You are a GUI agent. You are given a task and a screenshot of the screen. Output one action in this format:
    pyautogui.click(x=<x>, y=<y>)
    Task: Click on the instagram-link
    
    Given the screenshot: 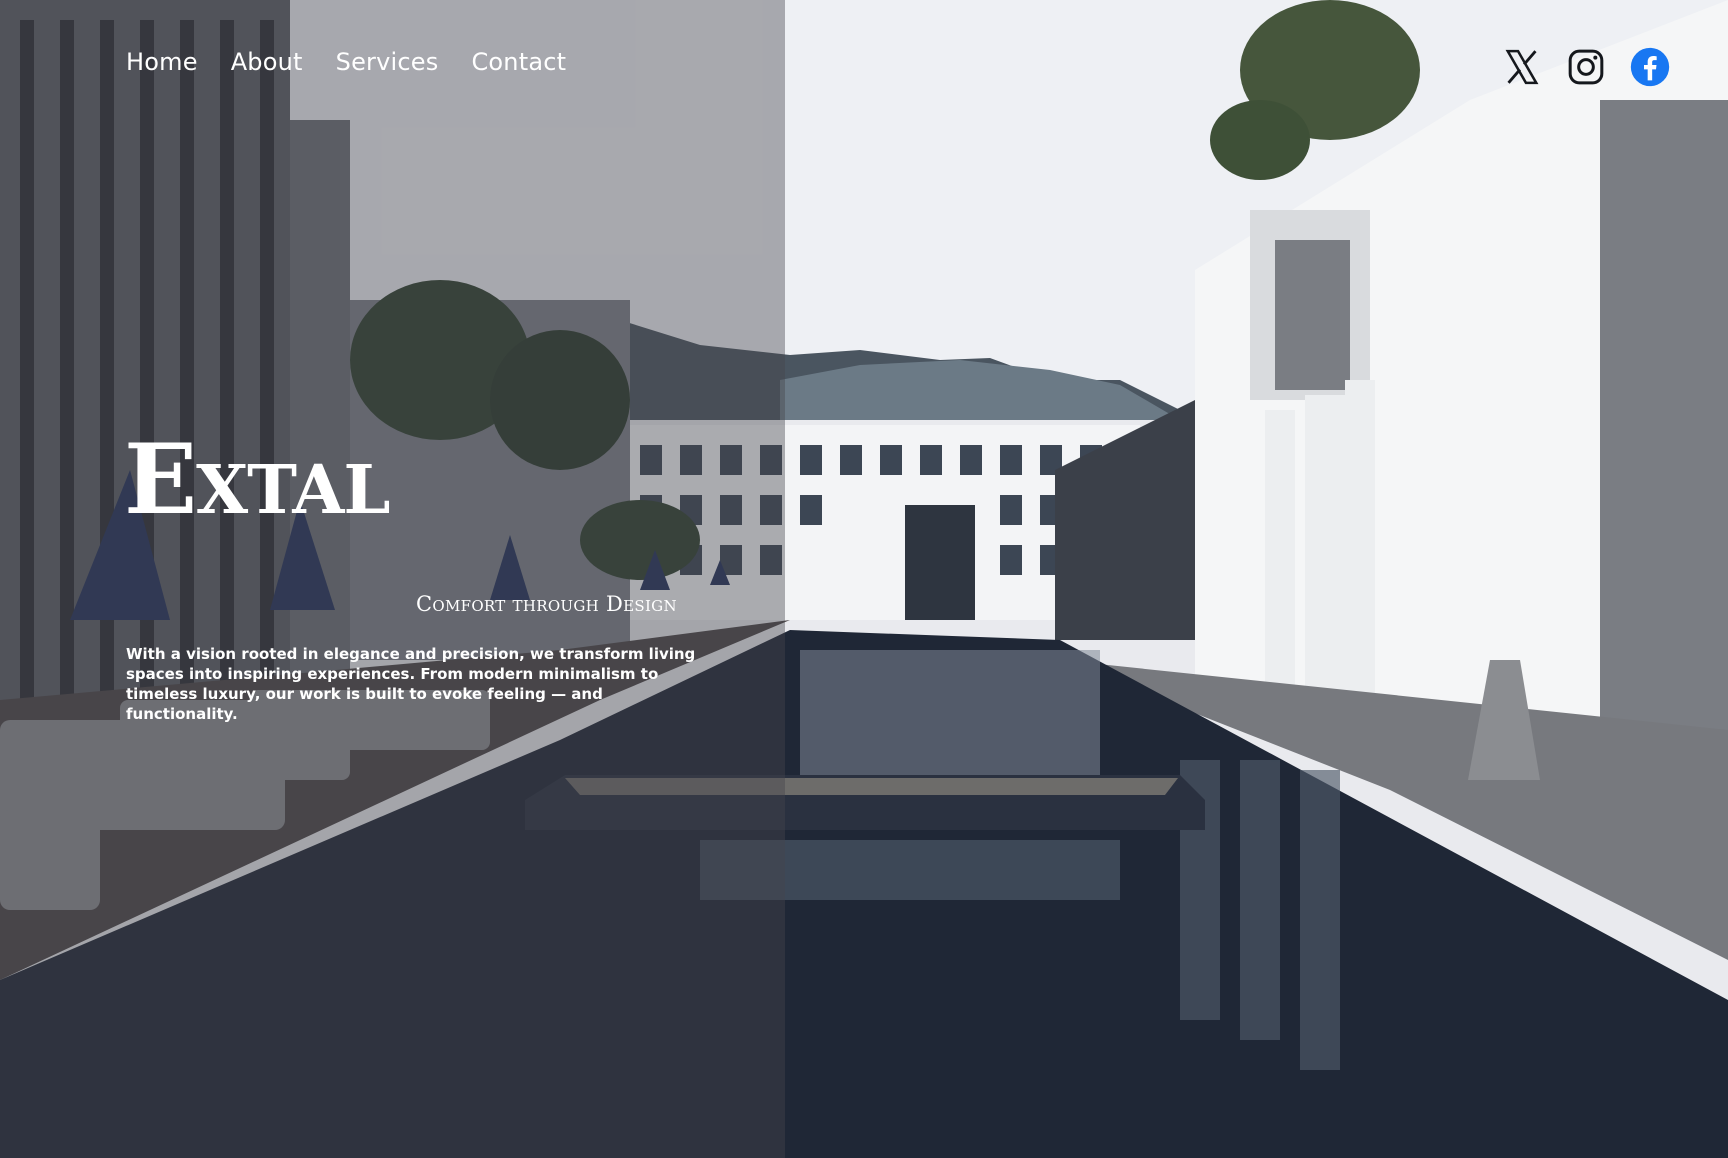 What is the action you would take?
    pyautogui.click(x=1586, y=67)
    